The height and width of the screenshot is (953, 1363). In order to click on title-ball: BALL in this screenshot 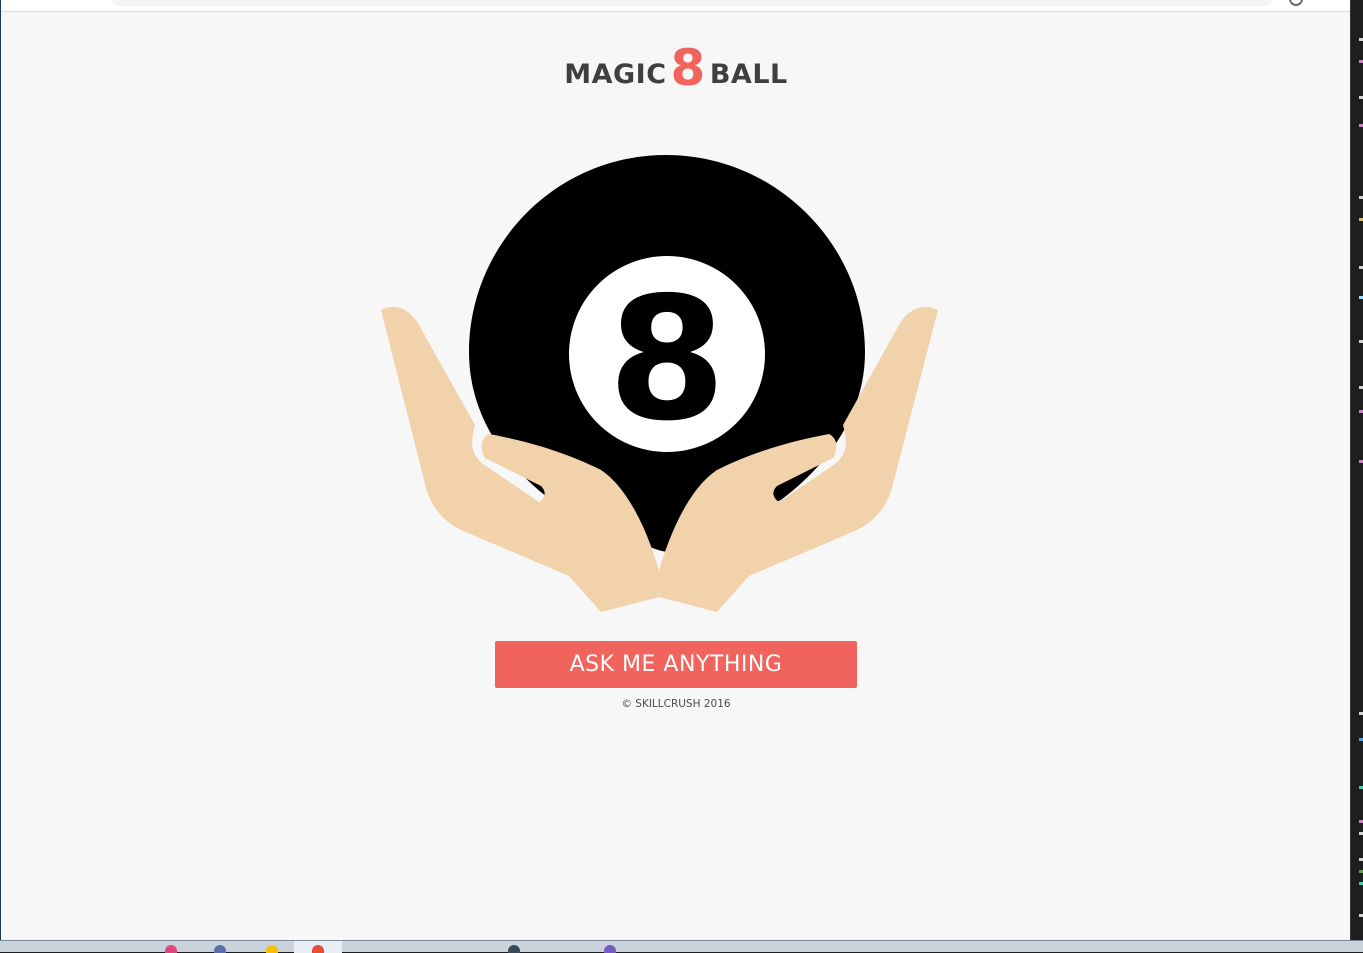, I will do `click(748, 74)`.